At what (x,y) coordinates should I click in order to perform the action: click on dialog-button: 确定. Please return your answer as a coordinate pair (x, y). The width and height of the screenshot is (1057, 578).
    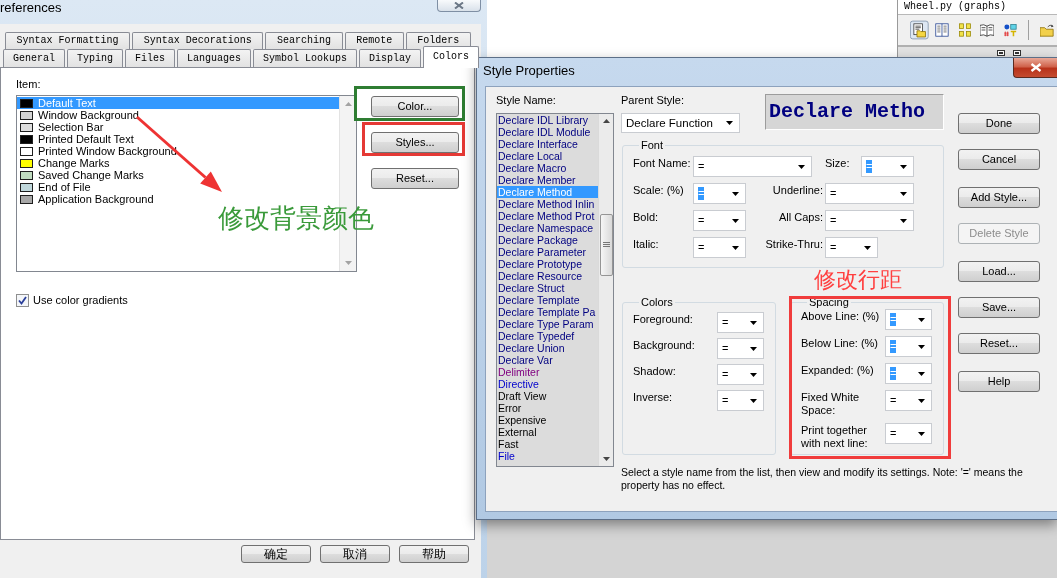
    Looking at the image, I should click on (276, 554).